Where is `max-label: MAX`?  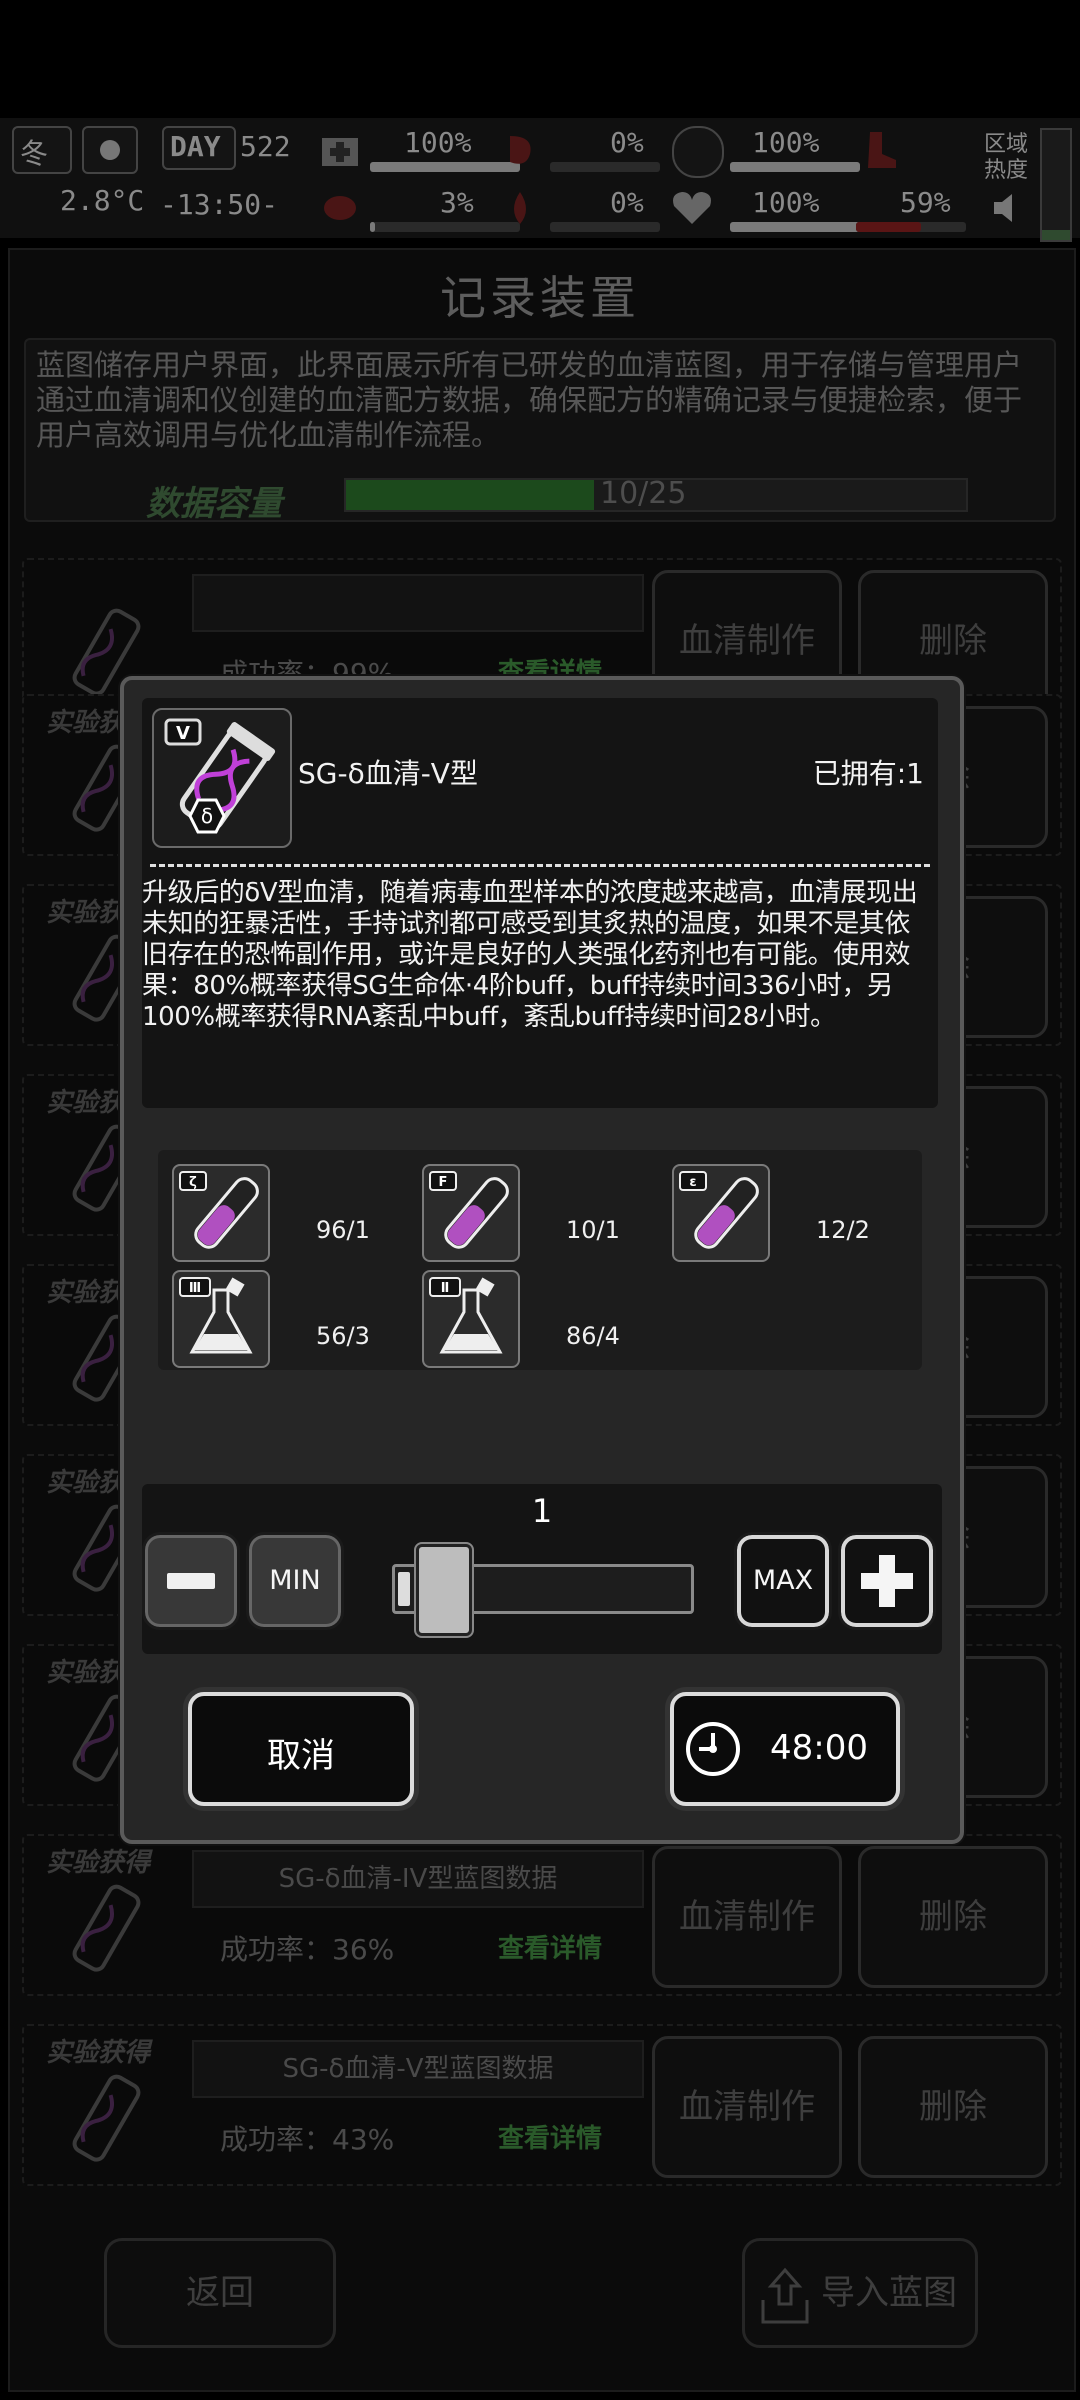 max-label: MAX is located at coordinates (783, 1580).